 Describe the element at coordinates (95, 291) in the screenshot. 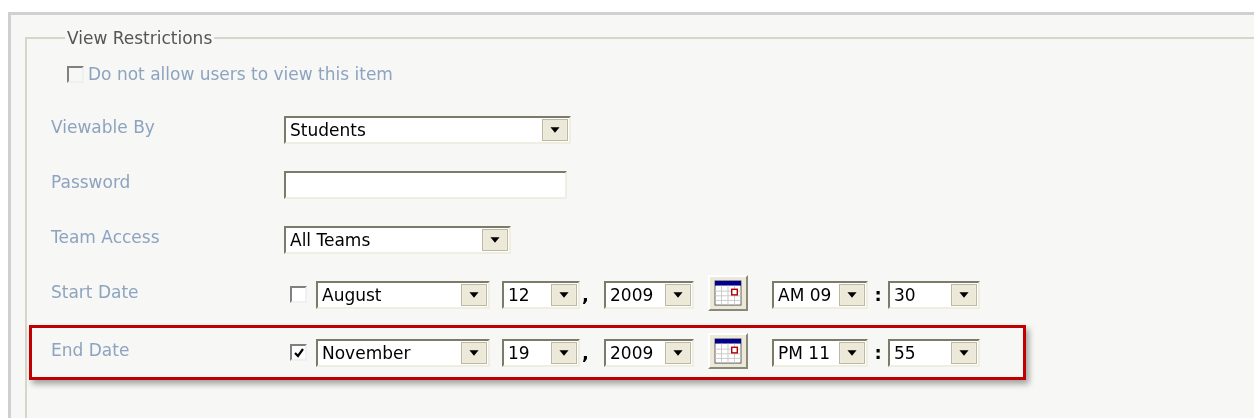

I see `field-label: Start Date` at that location.